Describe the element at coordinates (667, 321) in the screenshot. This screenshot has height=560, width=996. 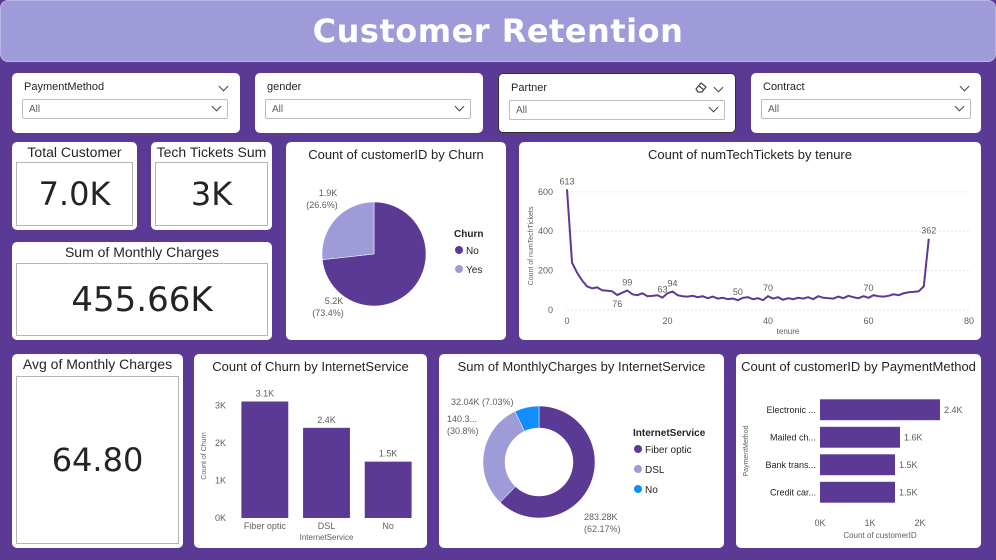
I see `x-tick-label: 20` at that location.